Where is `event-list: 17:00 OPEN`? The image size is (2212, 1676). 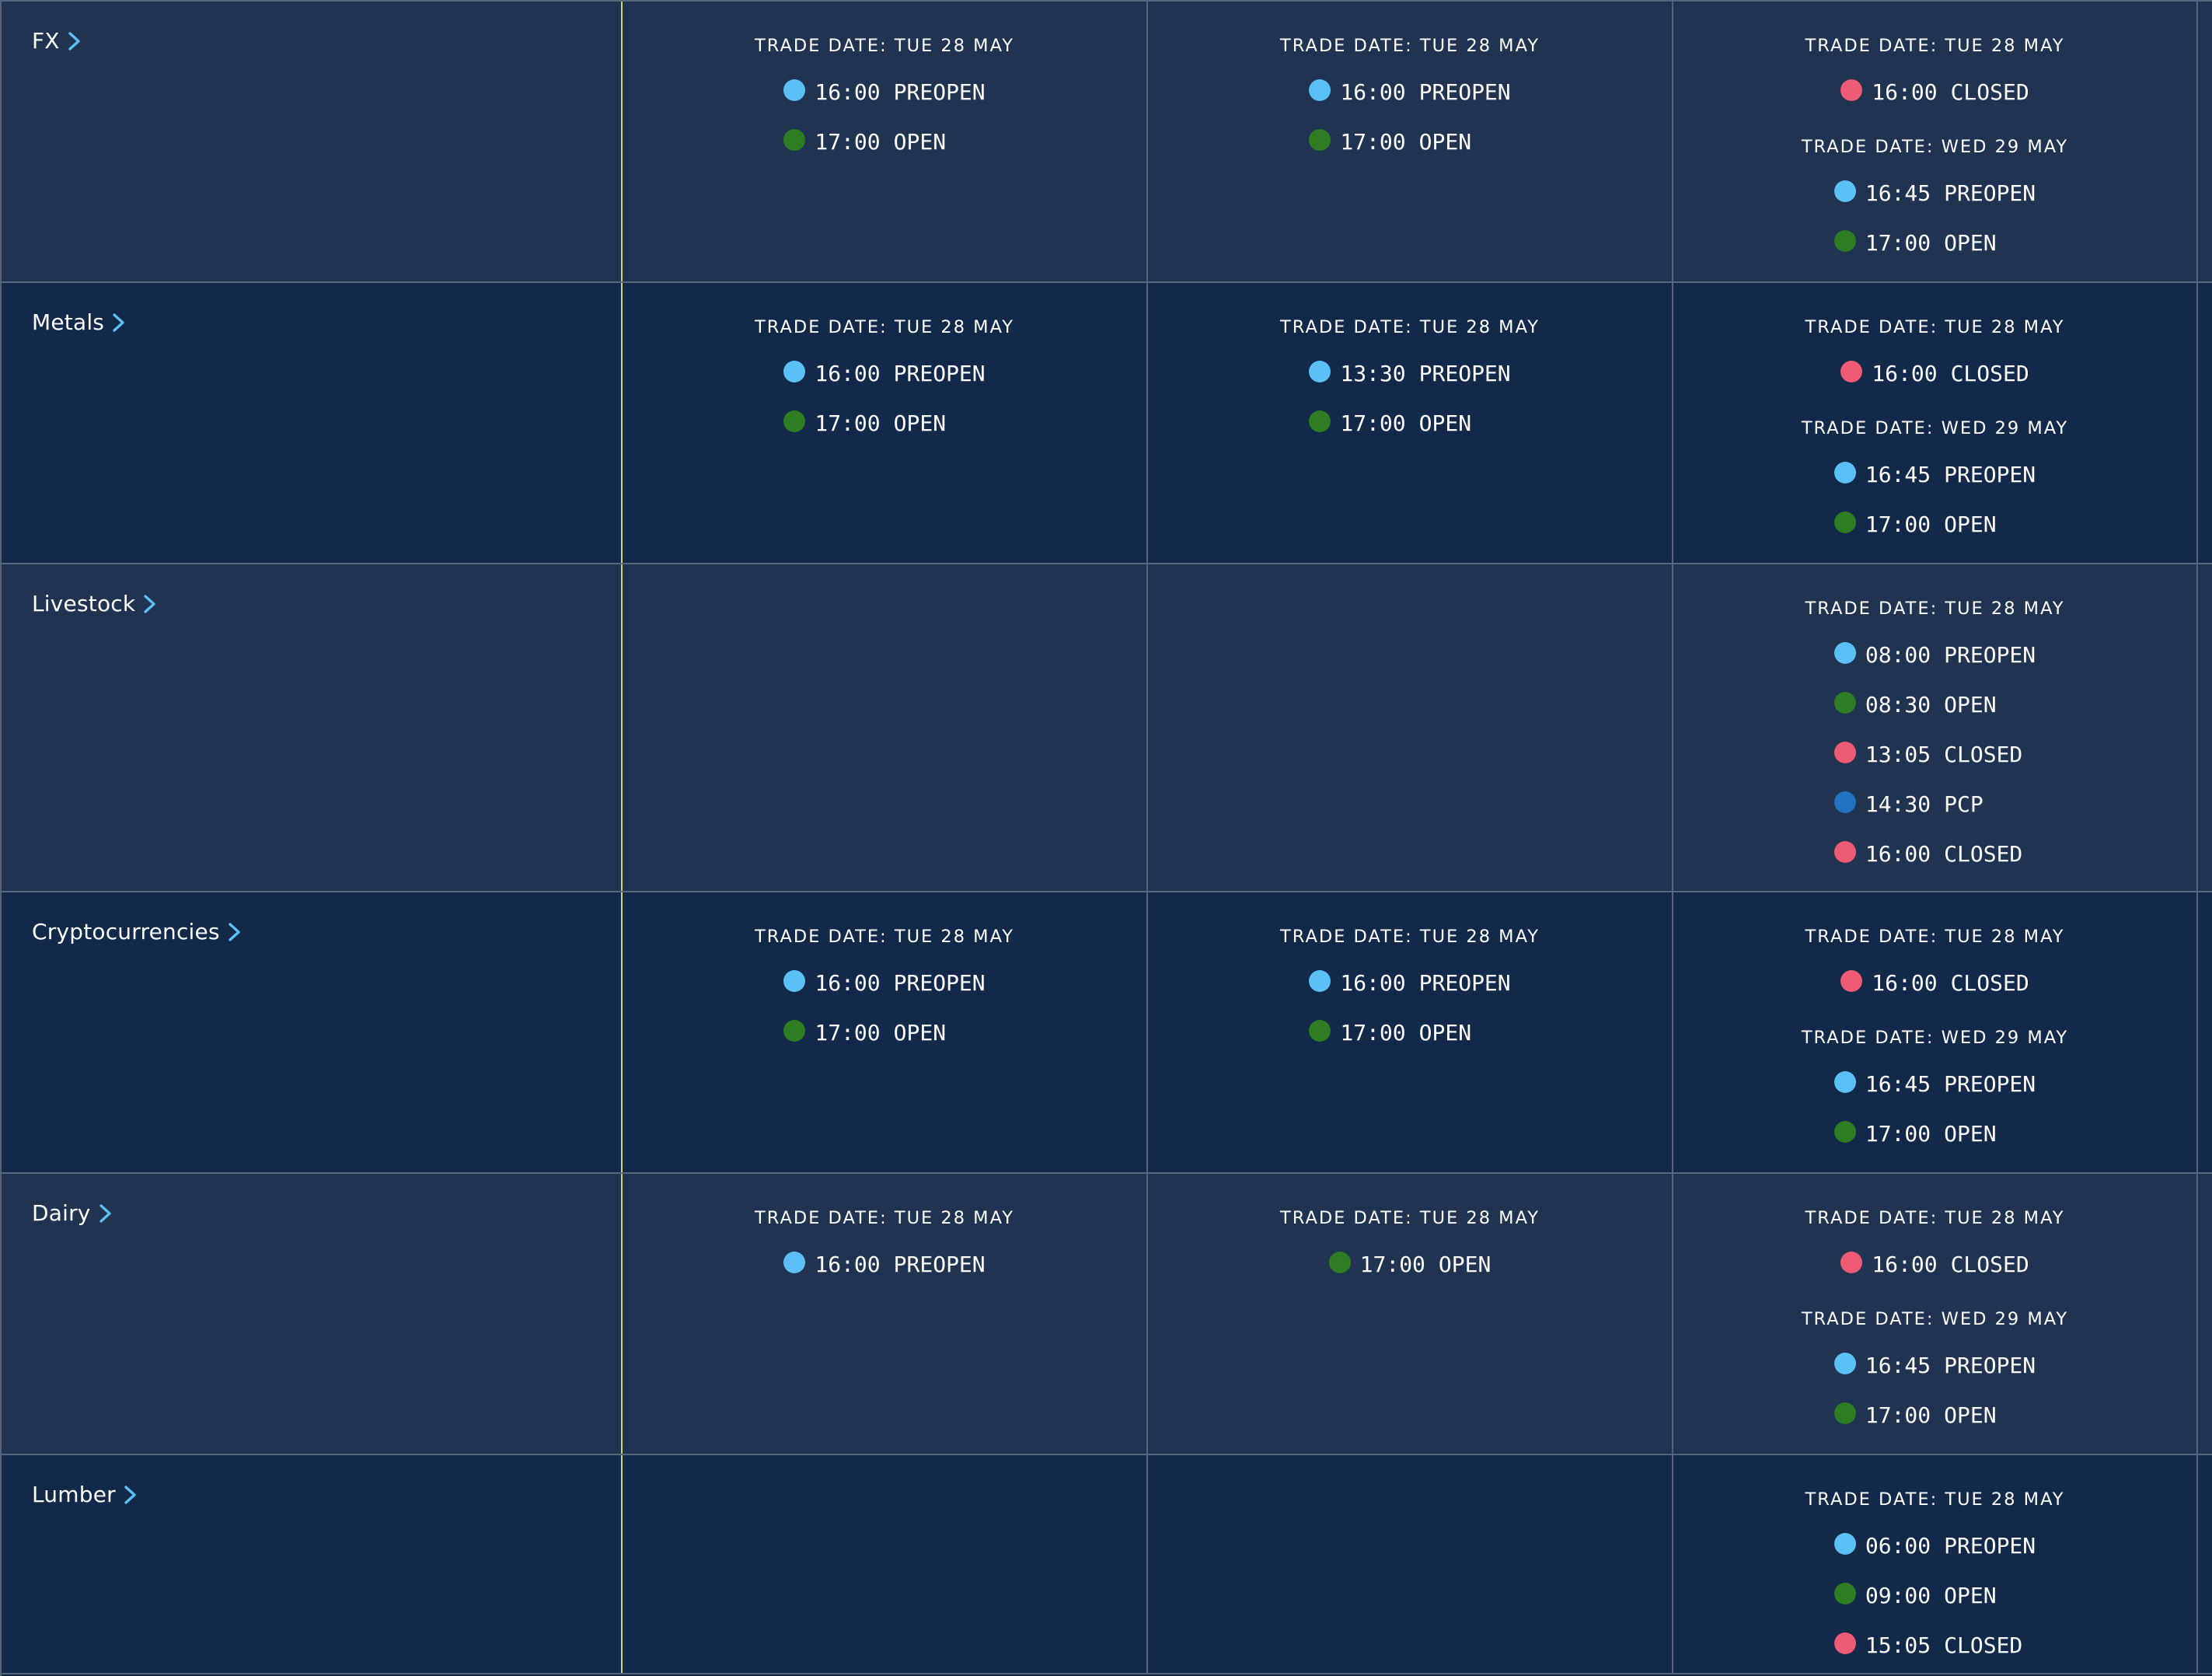
event-list: 17:00 OPEN is located at coordinates (1410, 1264).